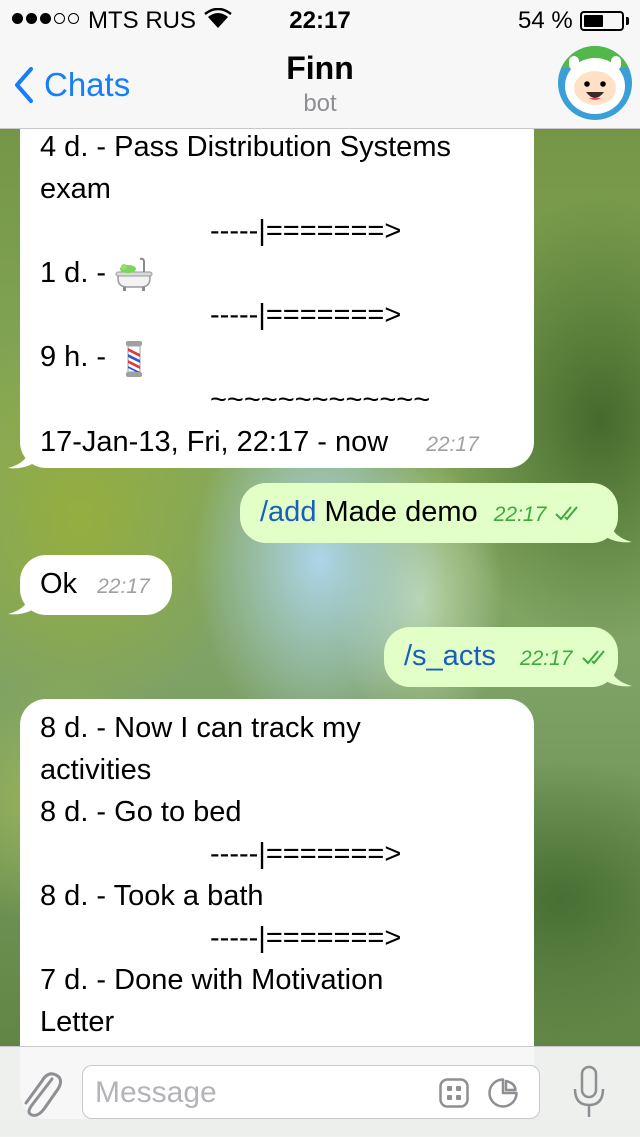  What do you see at coordinates (545, 20) in the screenshot?
I see `battery-percentage: 54 %` at bounding box center [545, 20].